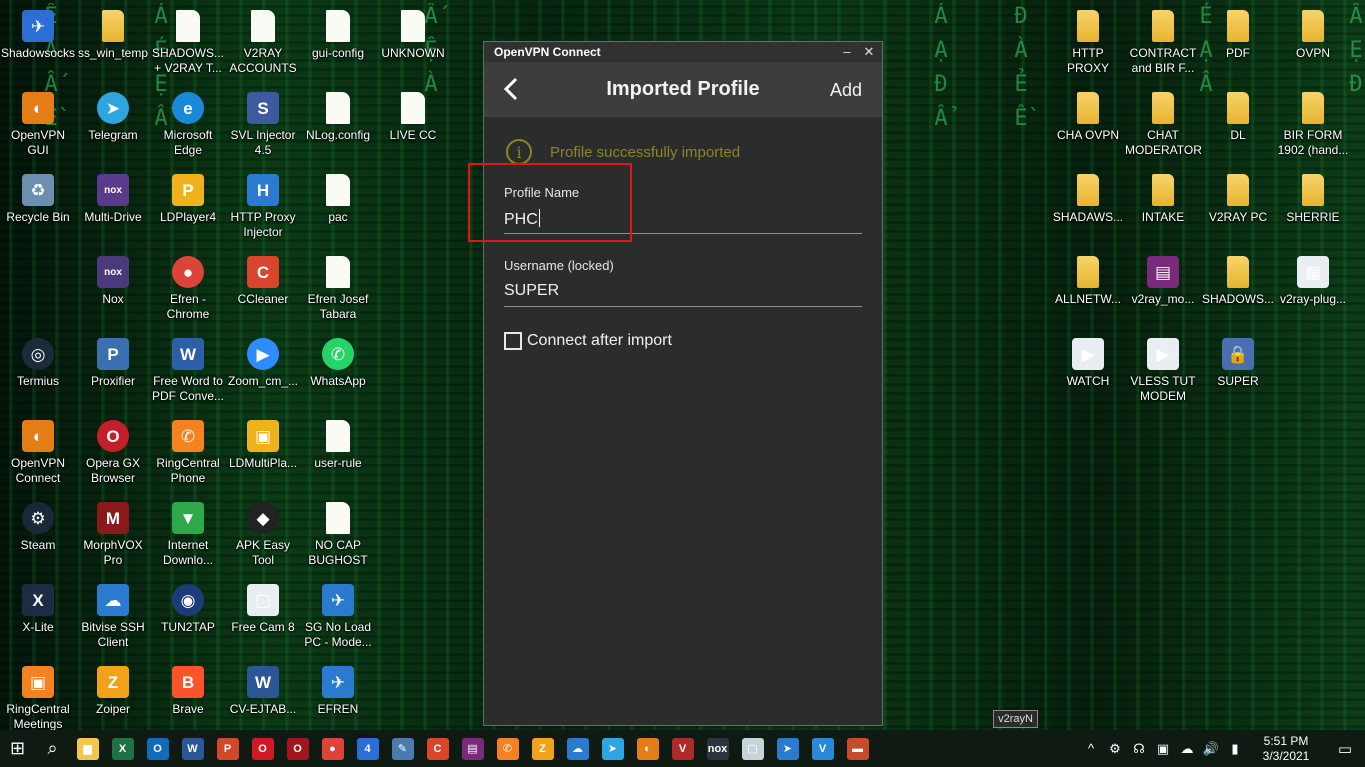 The height and width of the screenshot is (767, 1365). What do you see at coordinates (113, 454) in the screenshot?
I see `desktop-icon: O Opera GX Browser` at bounding box center [113, 454].